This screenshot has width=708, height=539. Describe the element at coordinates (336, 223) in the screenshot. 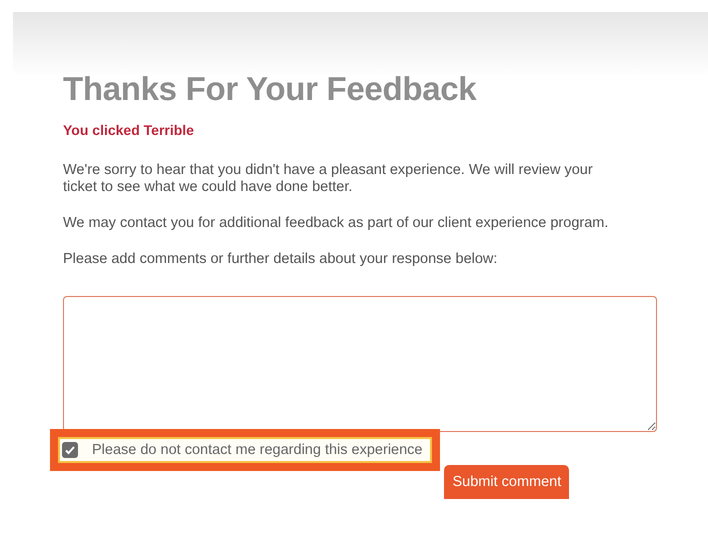

I see `paragraph: We may contact you for additional feedback as part of our client experience program.` at that location.